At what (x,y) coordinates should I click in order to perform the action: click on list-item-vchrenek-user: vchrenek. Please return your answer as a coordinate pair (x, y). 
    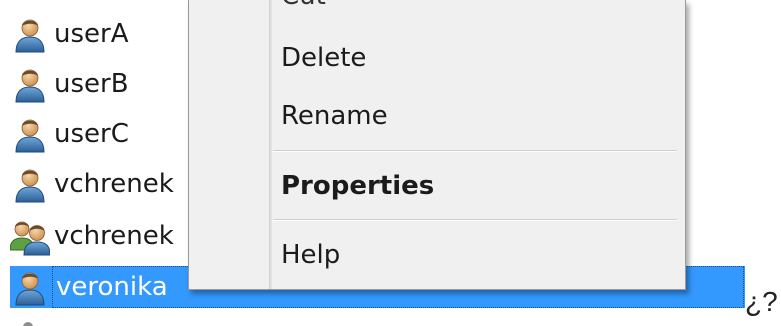
    Looking at the image, I should click on (92, 184).